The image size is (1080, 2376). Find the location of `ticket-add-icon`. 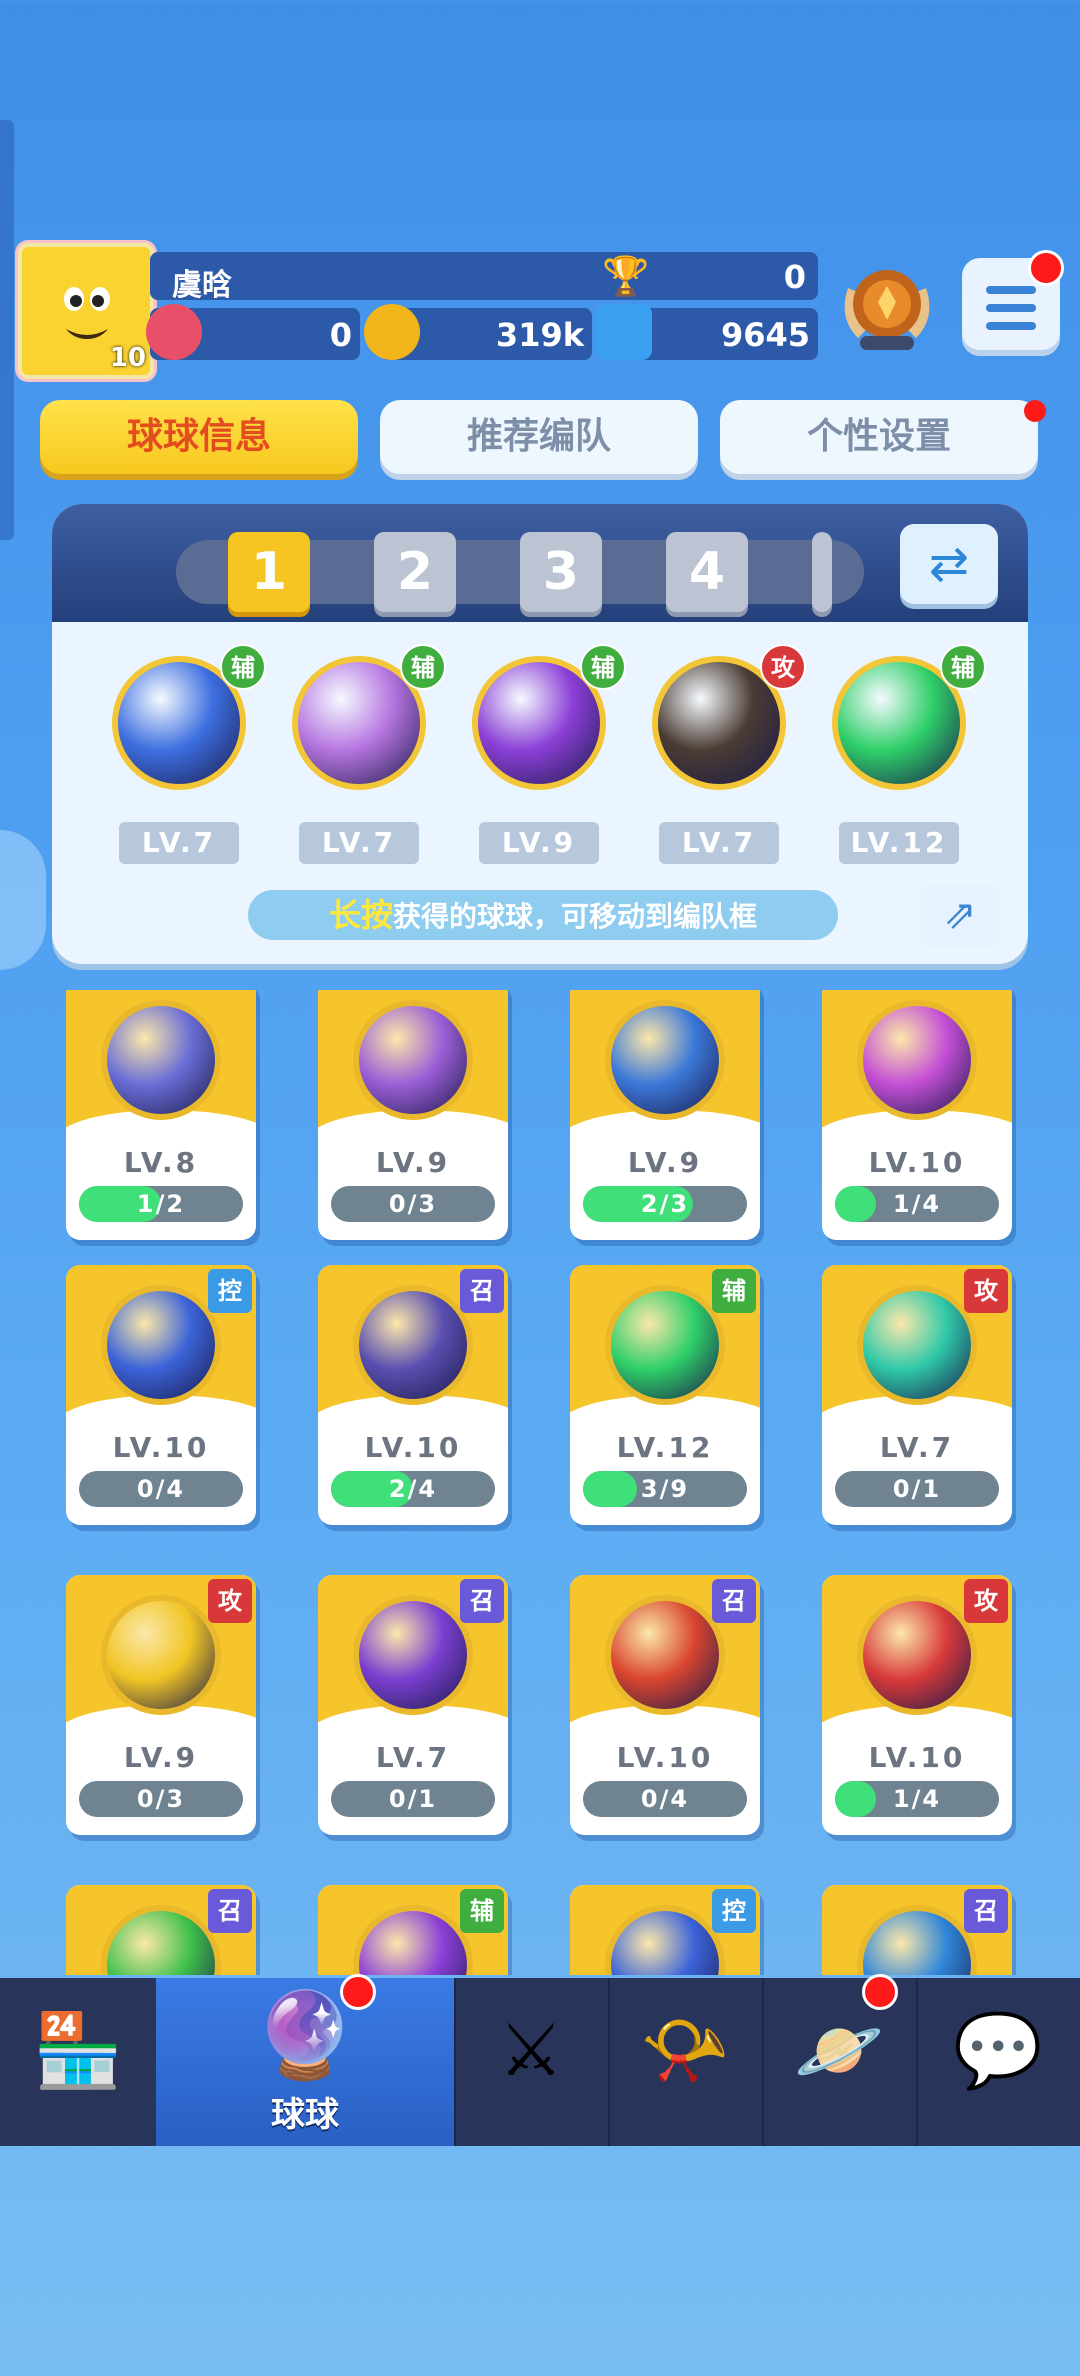

ticket-add-icon is located at coordinates (174, 332).